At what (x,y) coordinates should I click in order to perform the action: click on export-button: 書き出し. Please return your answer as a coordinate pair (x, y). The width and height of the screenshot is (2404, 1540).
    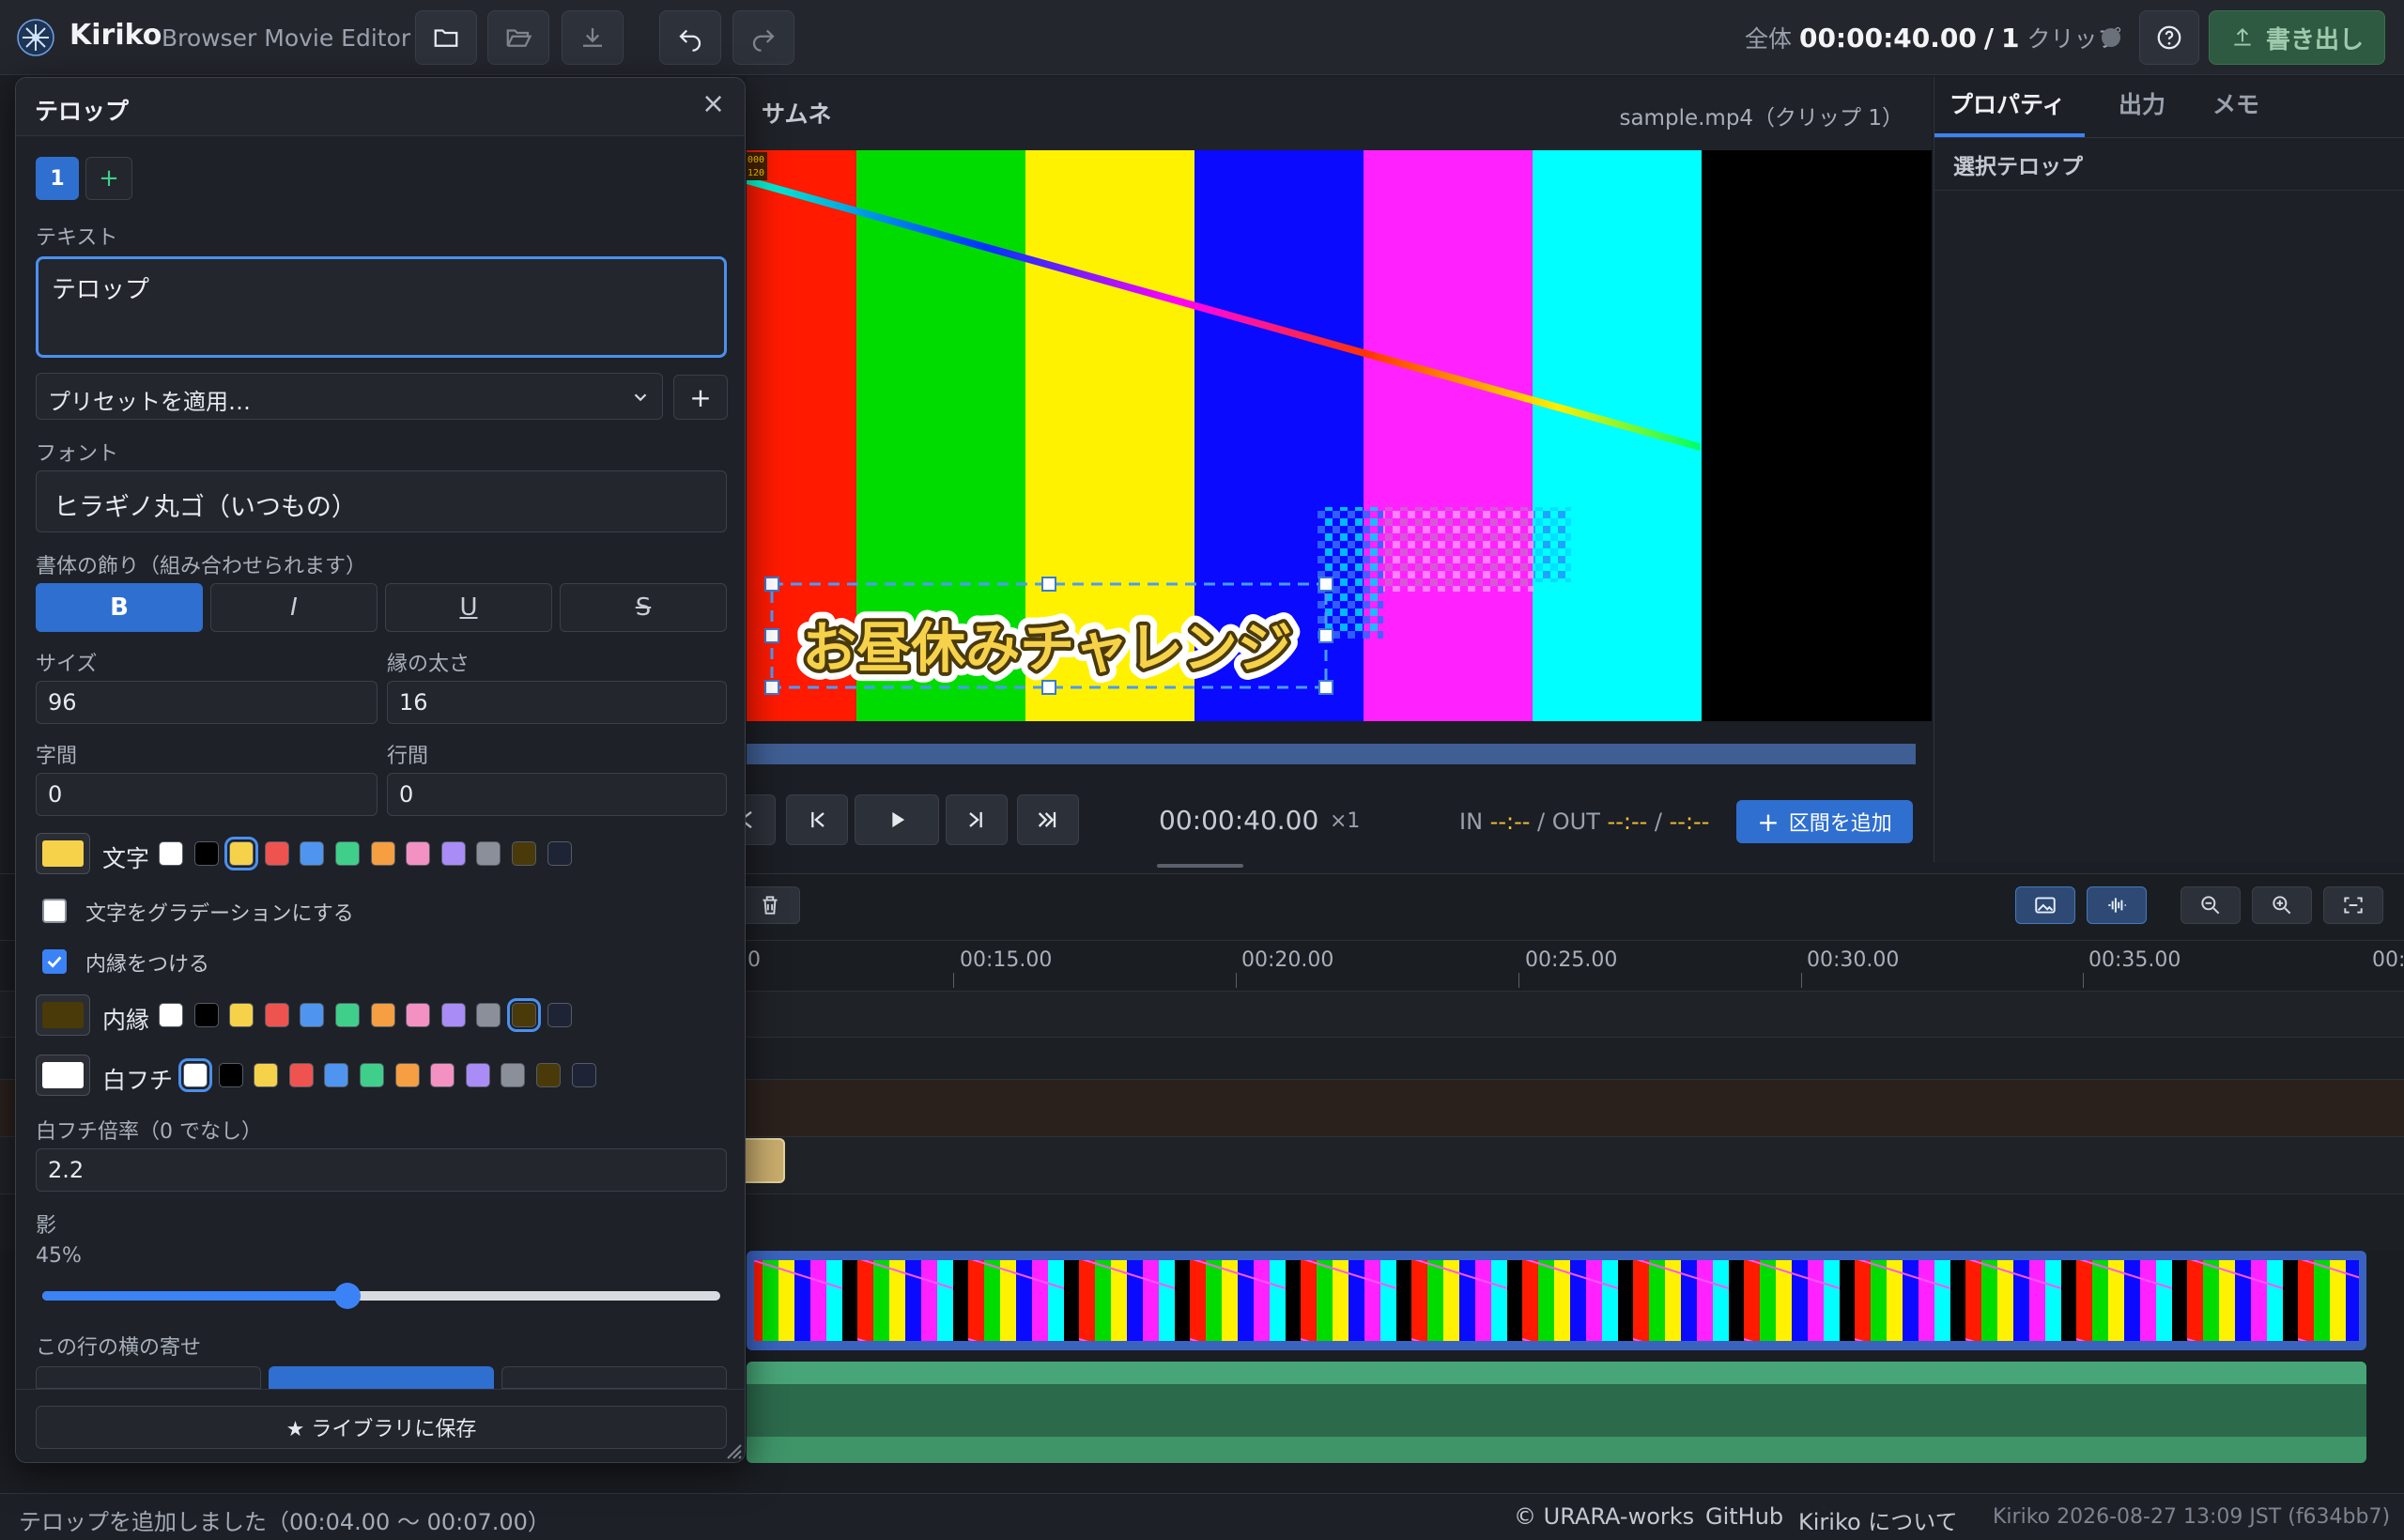
    Looking at the image, I should click on (2297, 37).